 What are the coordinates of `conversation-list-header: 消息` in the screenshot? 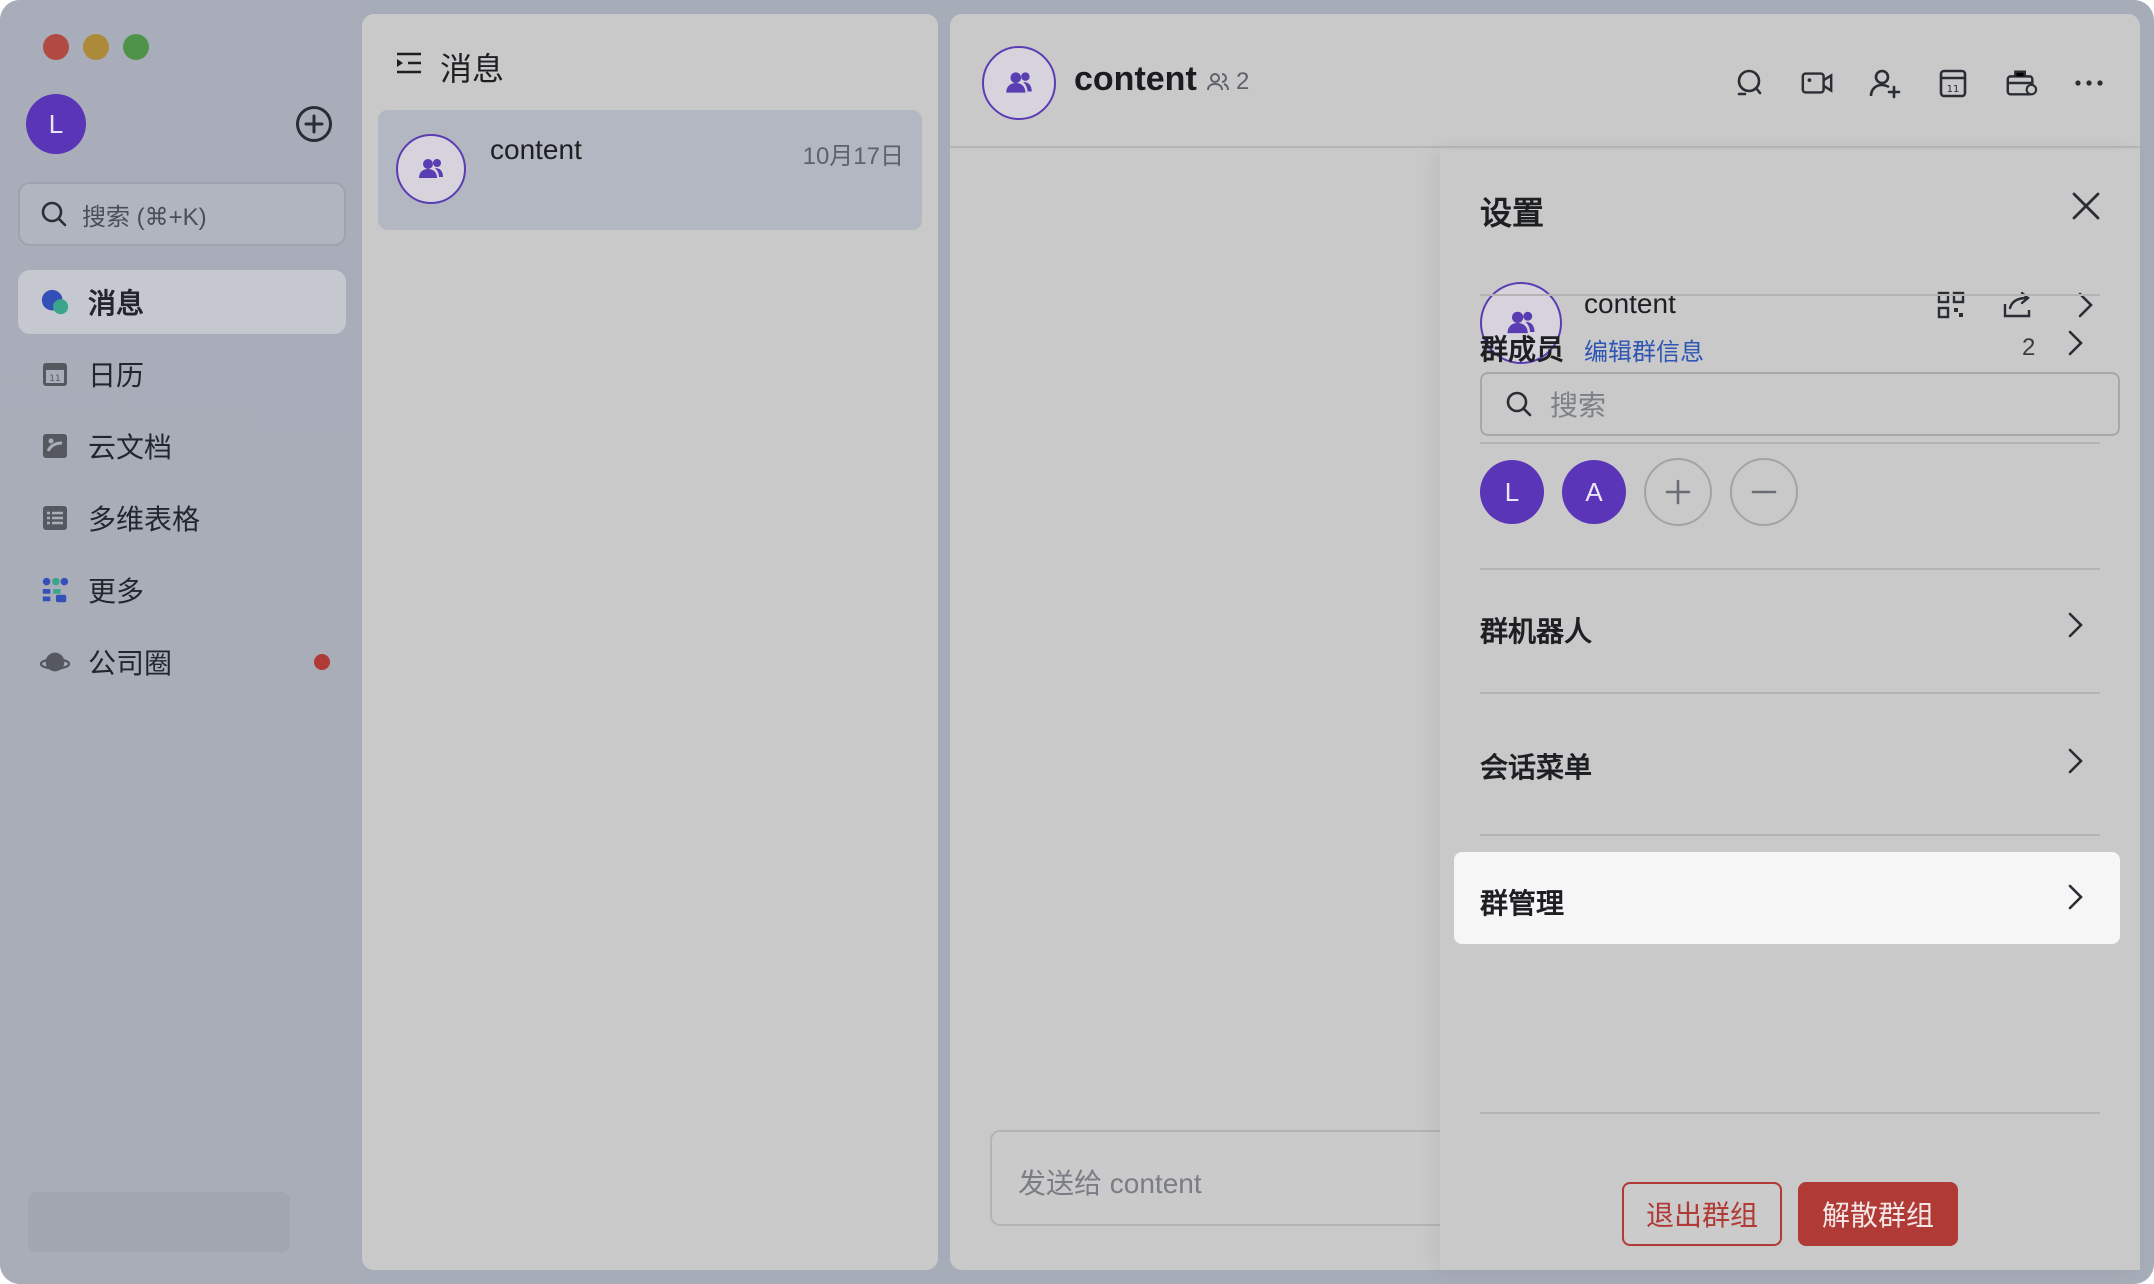 It's located at (449, 67).